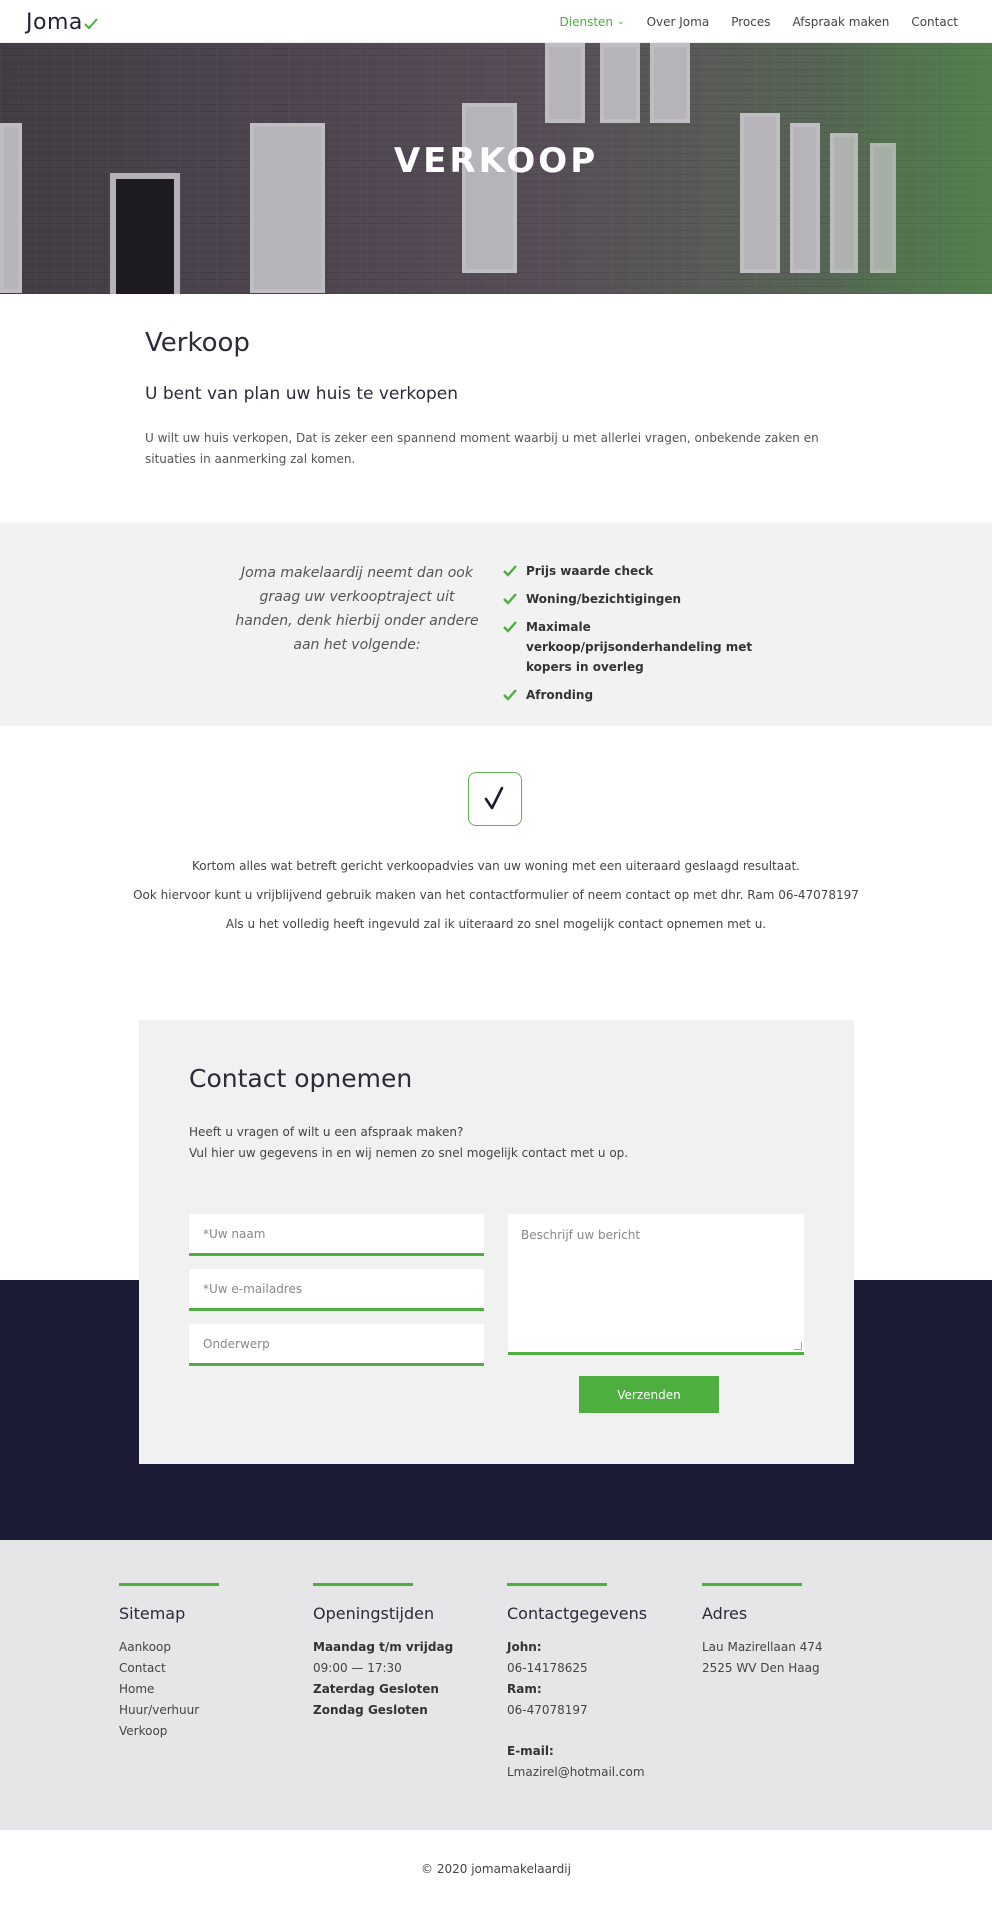  Describe the element at coordinates (91, 24) in the screenshot. I see `checkmark-logo-icon` at that location.